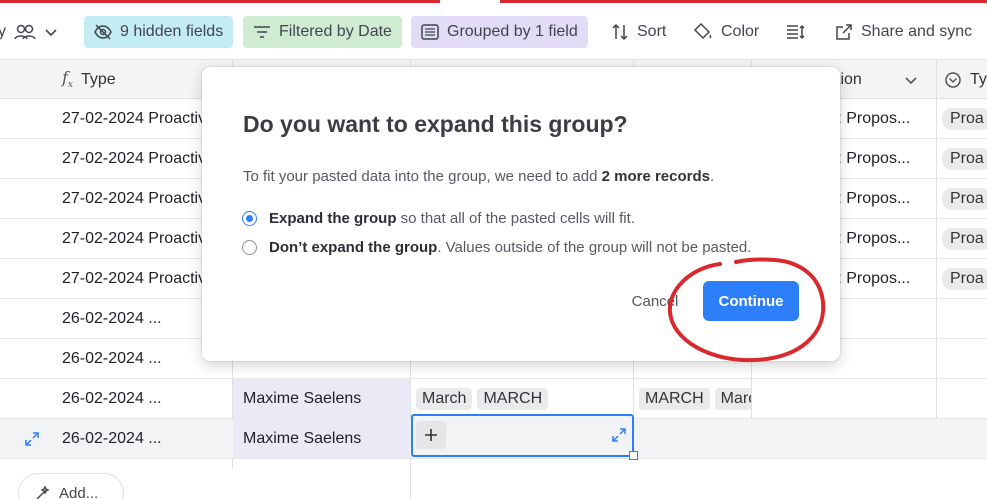 Image resolution: width=987 pixels, height=499 pixels. Describe the element at coordinates (740, 31) in the screenshot. I see `color-label: Color` at that location.